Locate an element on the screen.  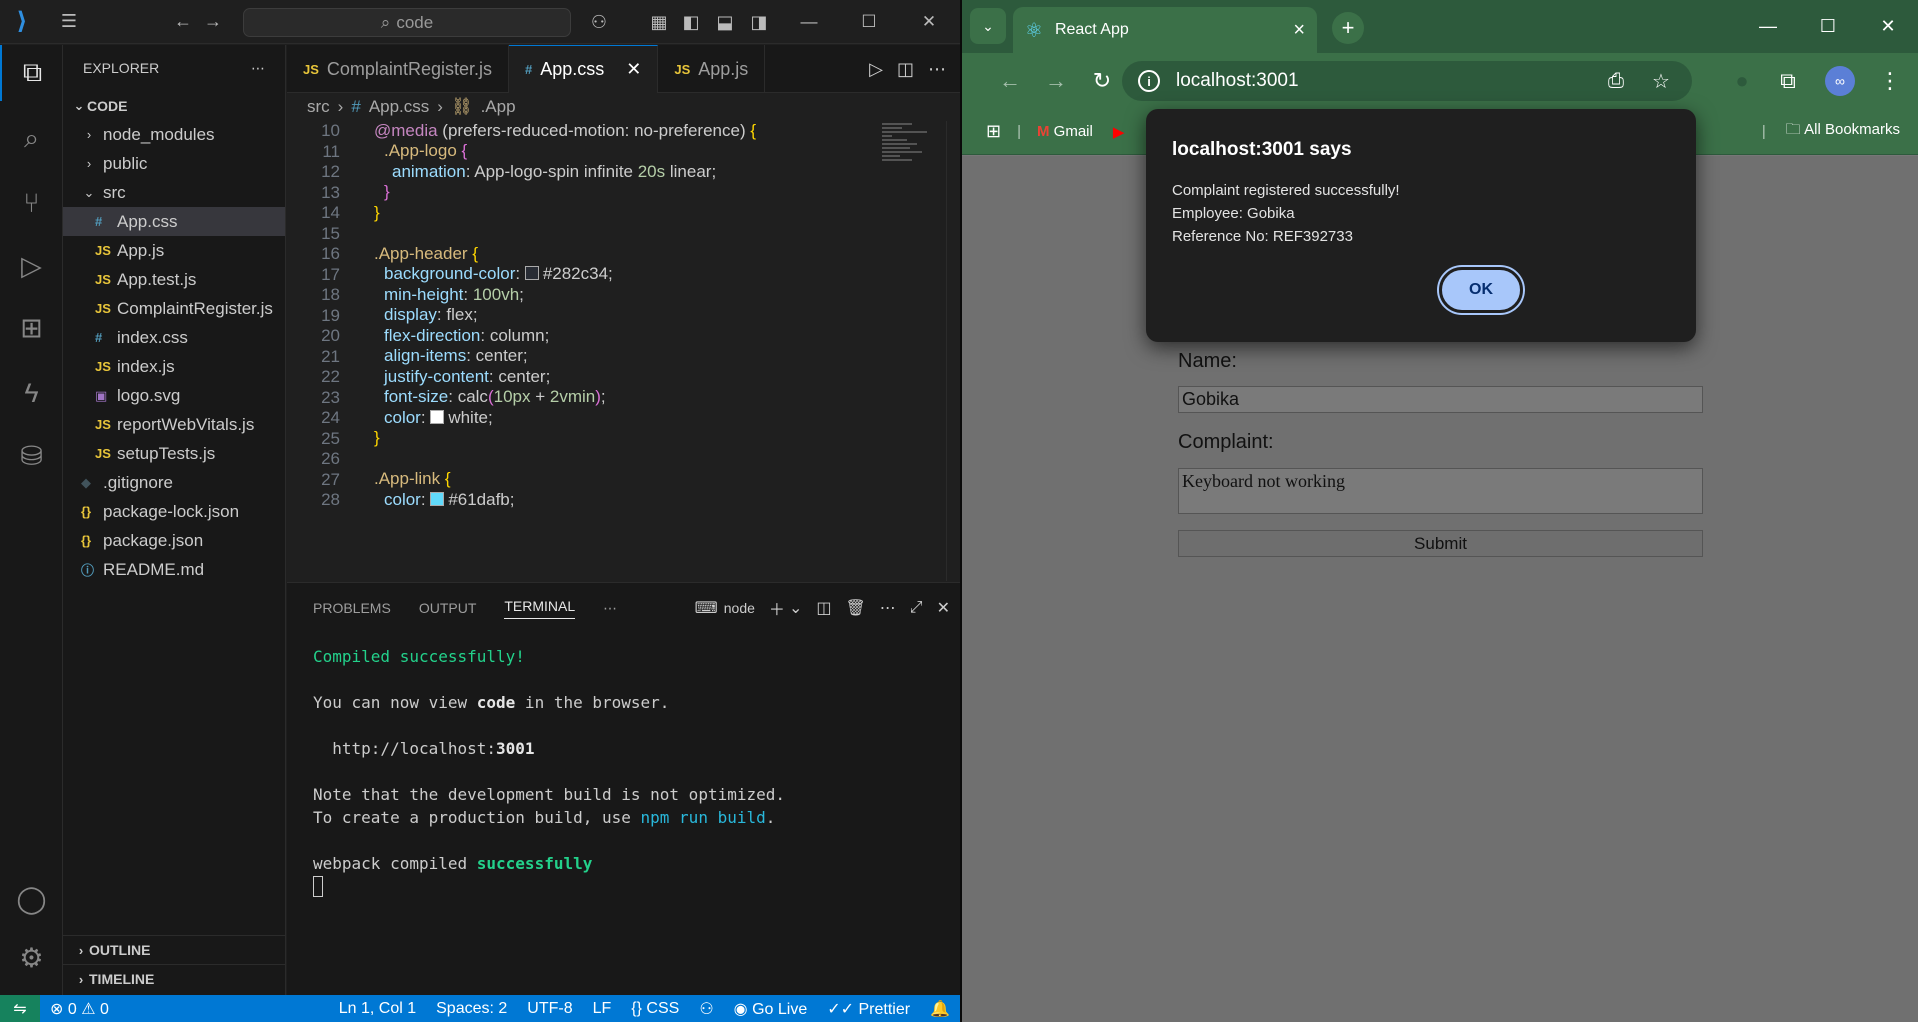
explorer-icon: ⧉ is located at coordinates (31, 73).